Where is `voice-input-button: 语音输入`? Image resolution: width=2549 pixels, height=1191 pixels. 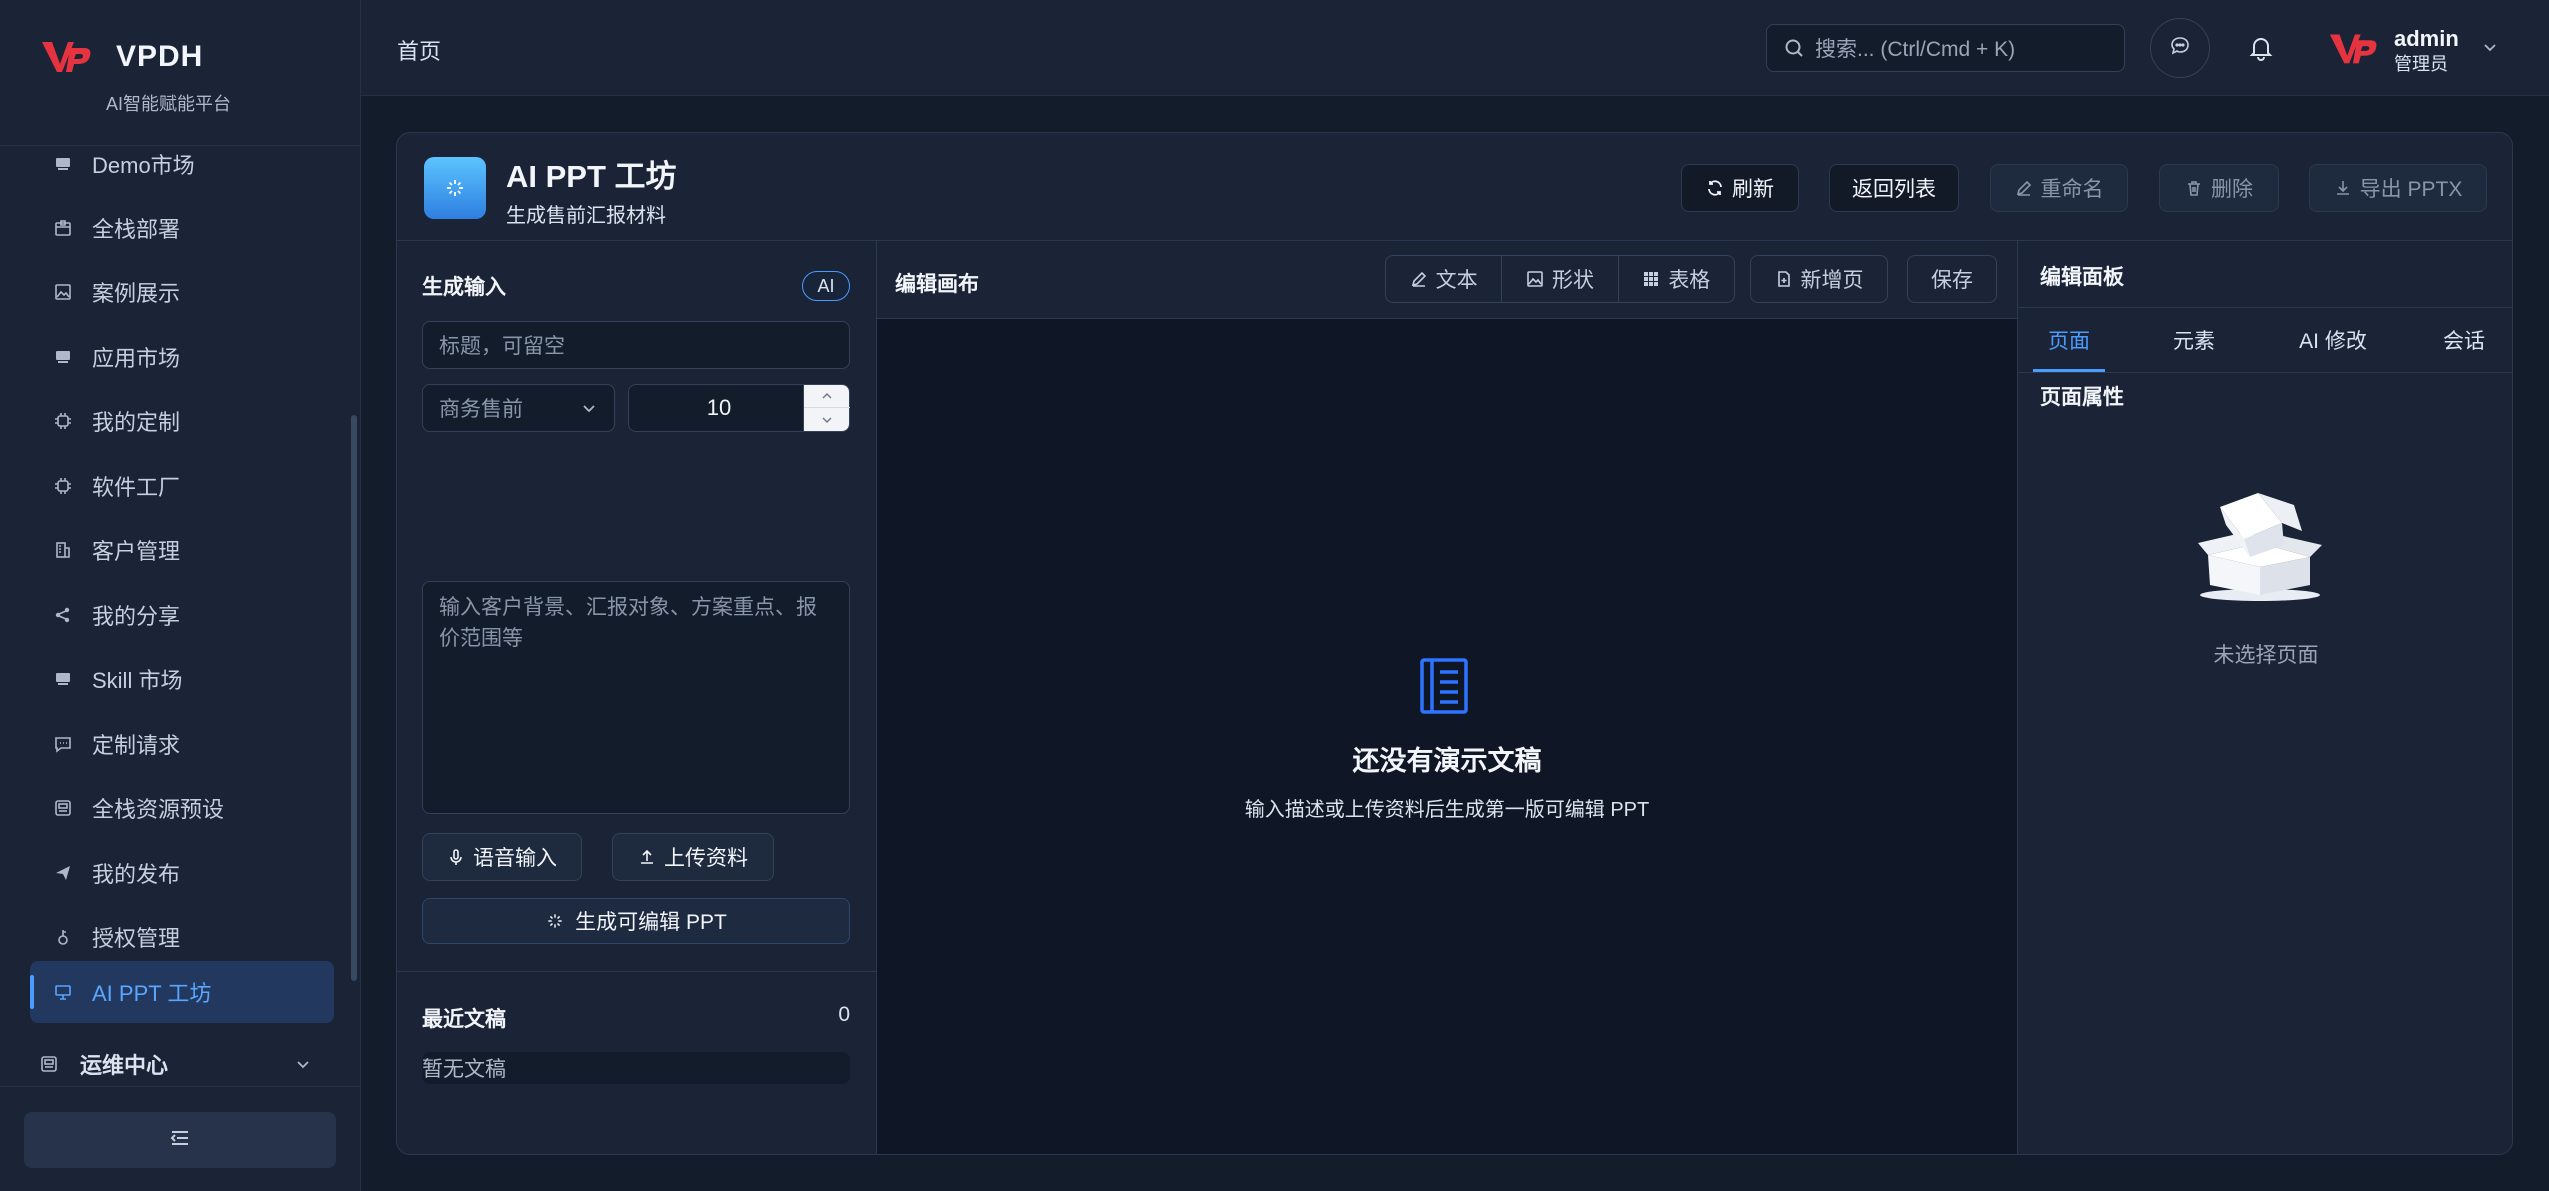 voice-input-button: 语音输入 is located at coordinates (502, 857).